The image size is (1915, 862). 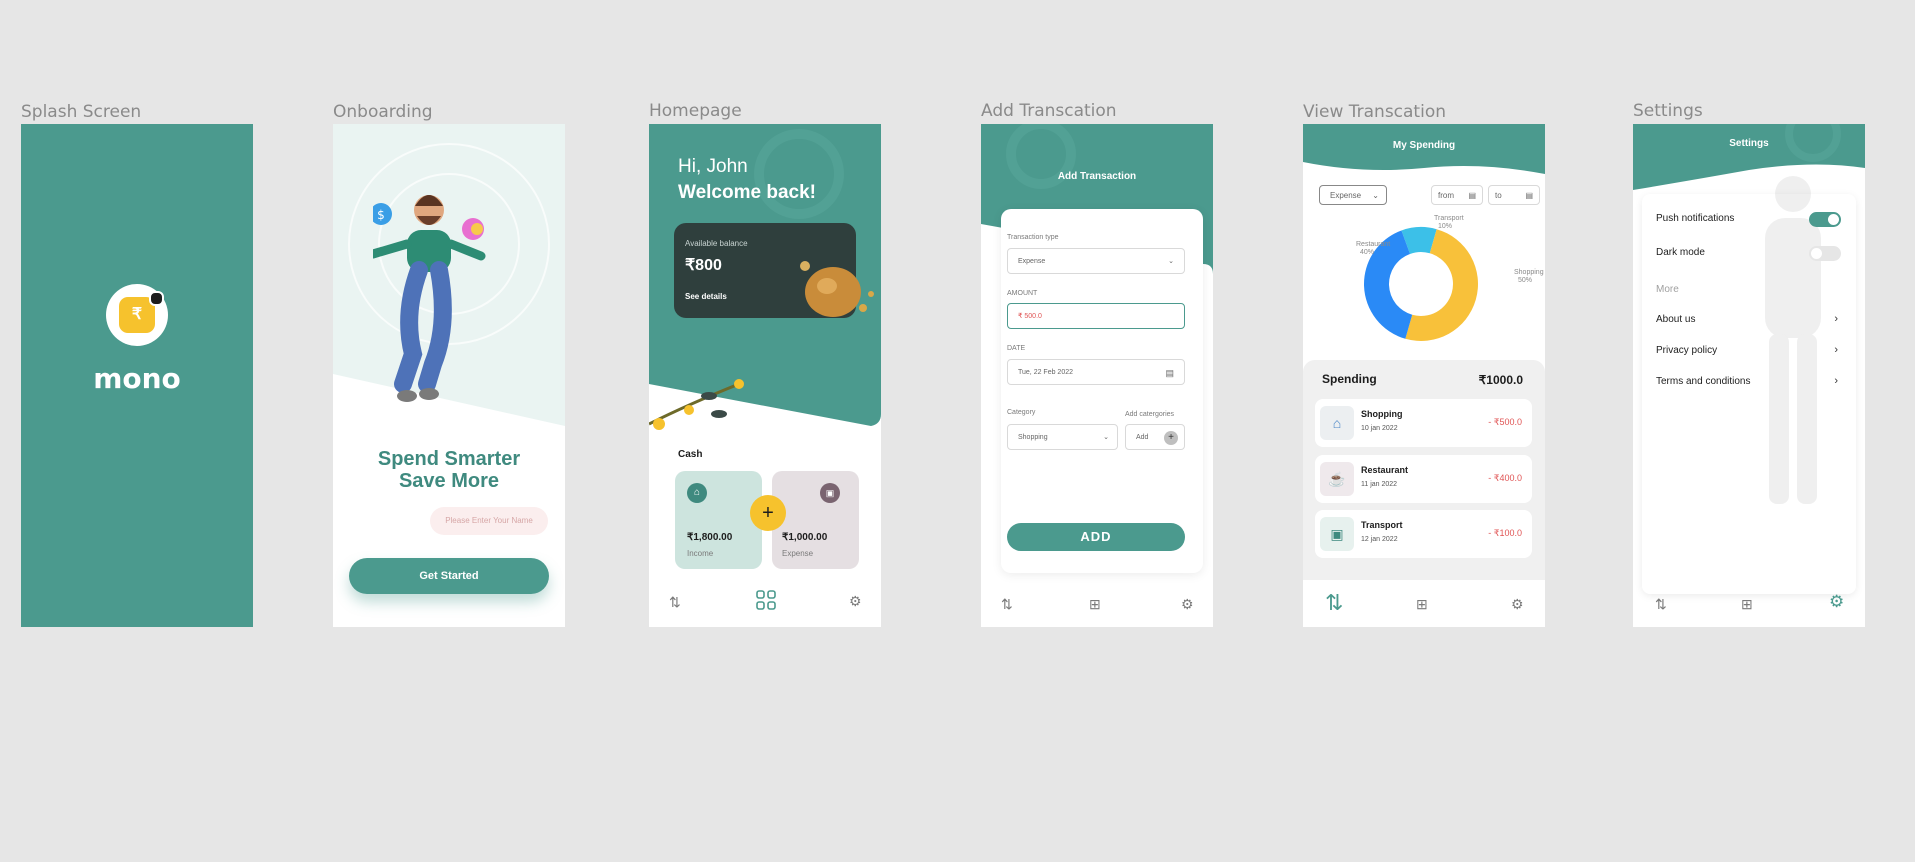 I want to click on brand-name: mono, so click(x=137, y=378).